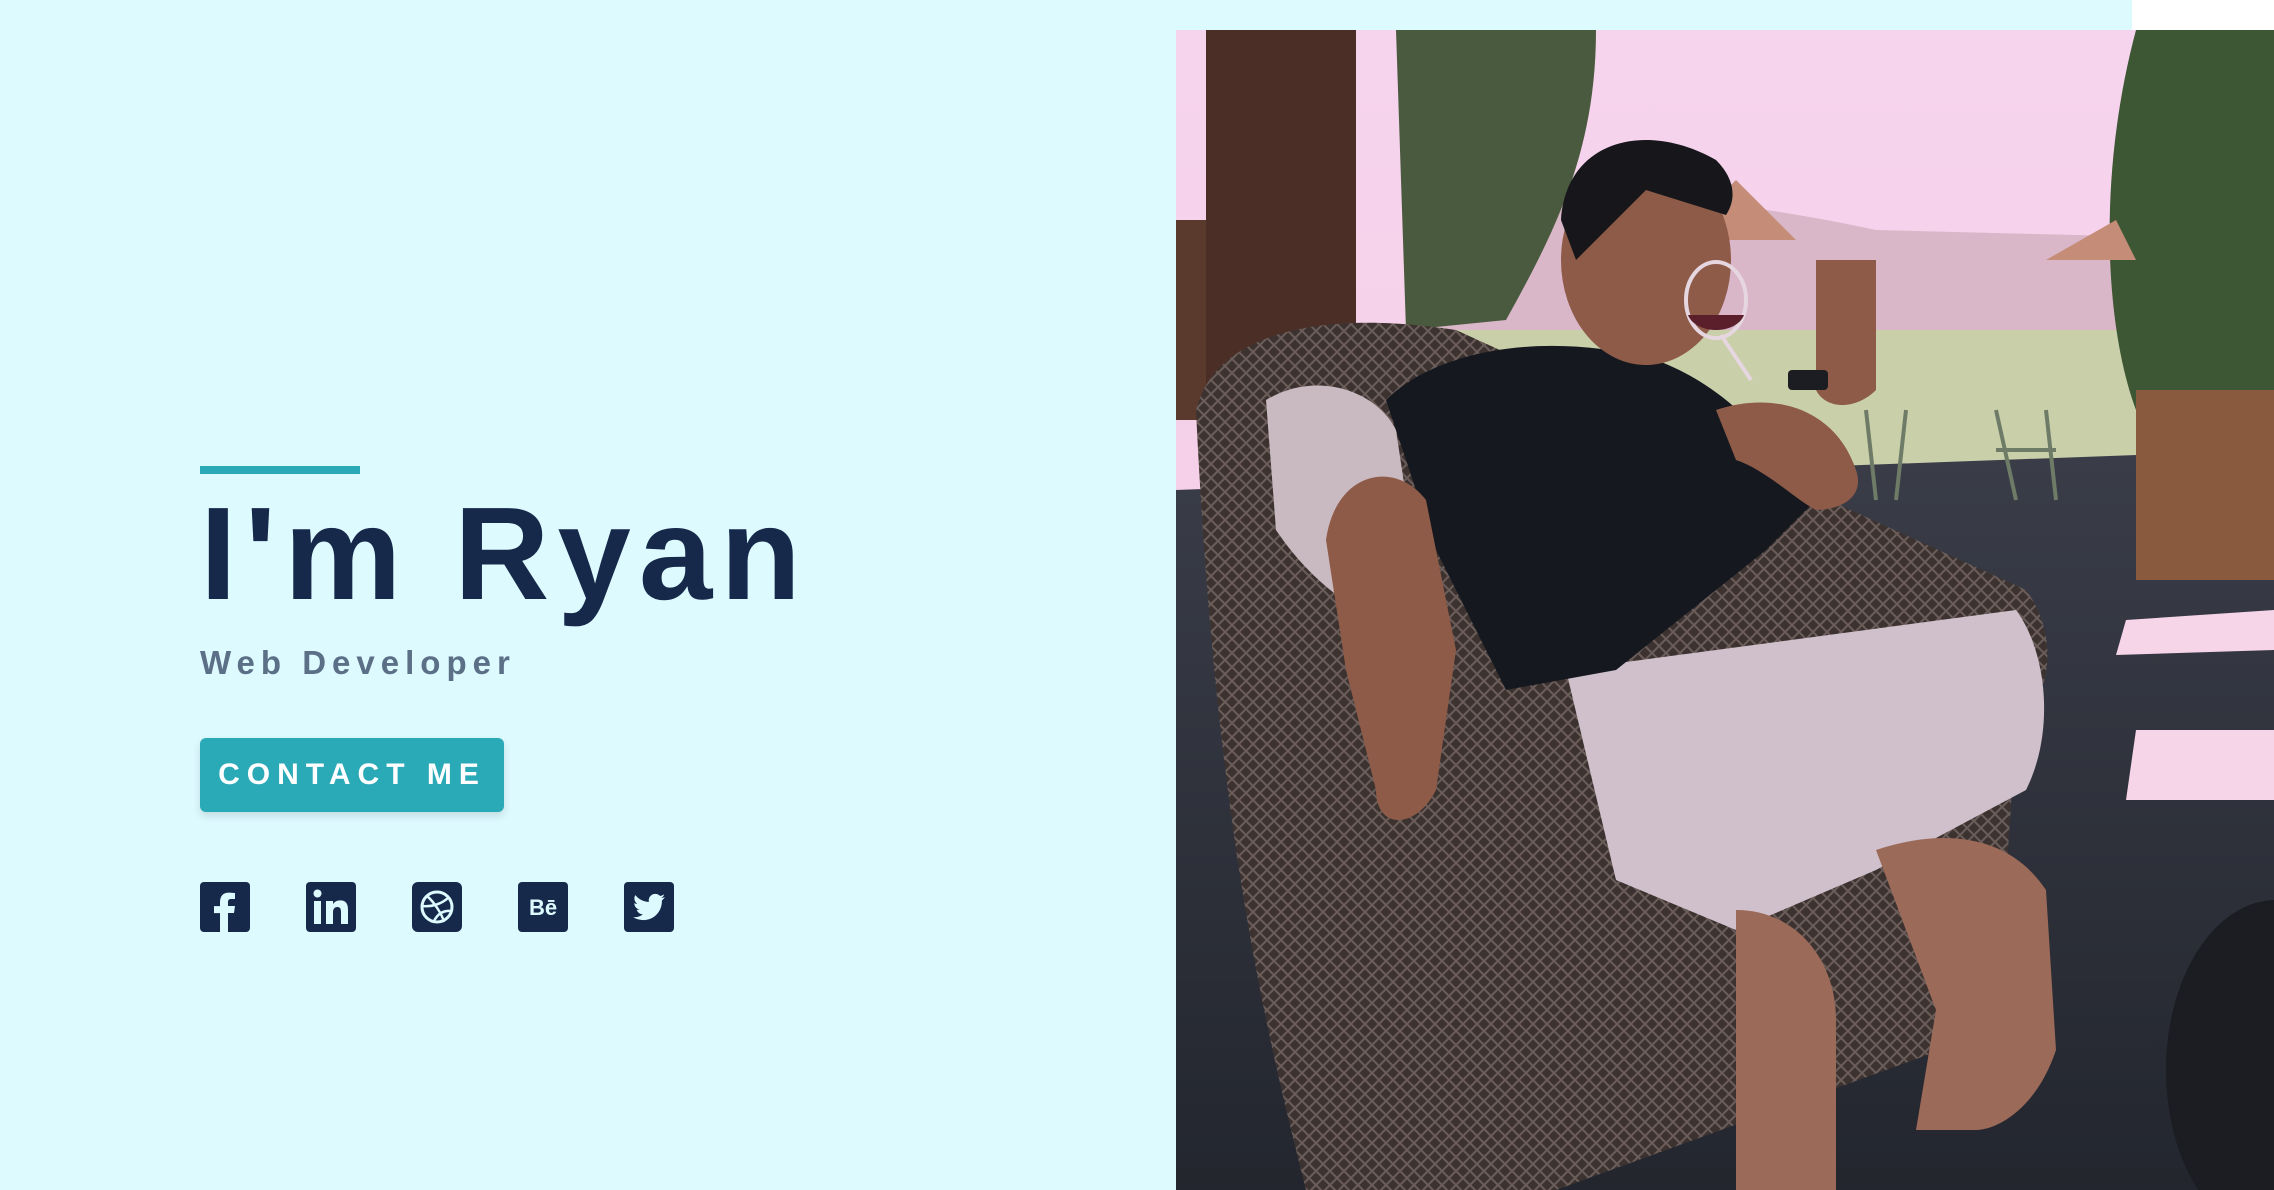  Describe the element at coordinates (331, 907) in the screenshot. I see `linkedin-icon` at that location.